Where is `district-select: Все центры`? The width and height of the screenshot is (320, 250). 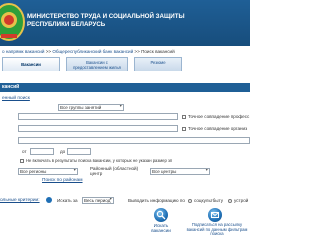
district-select: Все центры is located at coordinates (180, 171).